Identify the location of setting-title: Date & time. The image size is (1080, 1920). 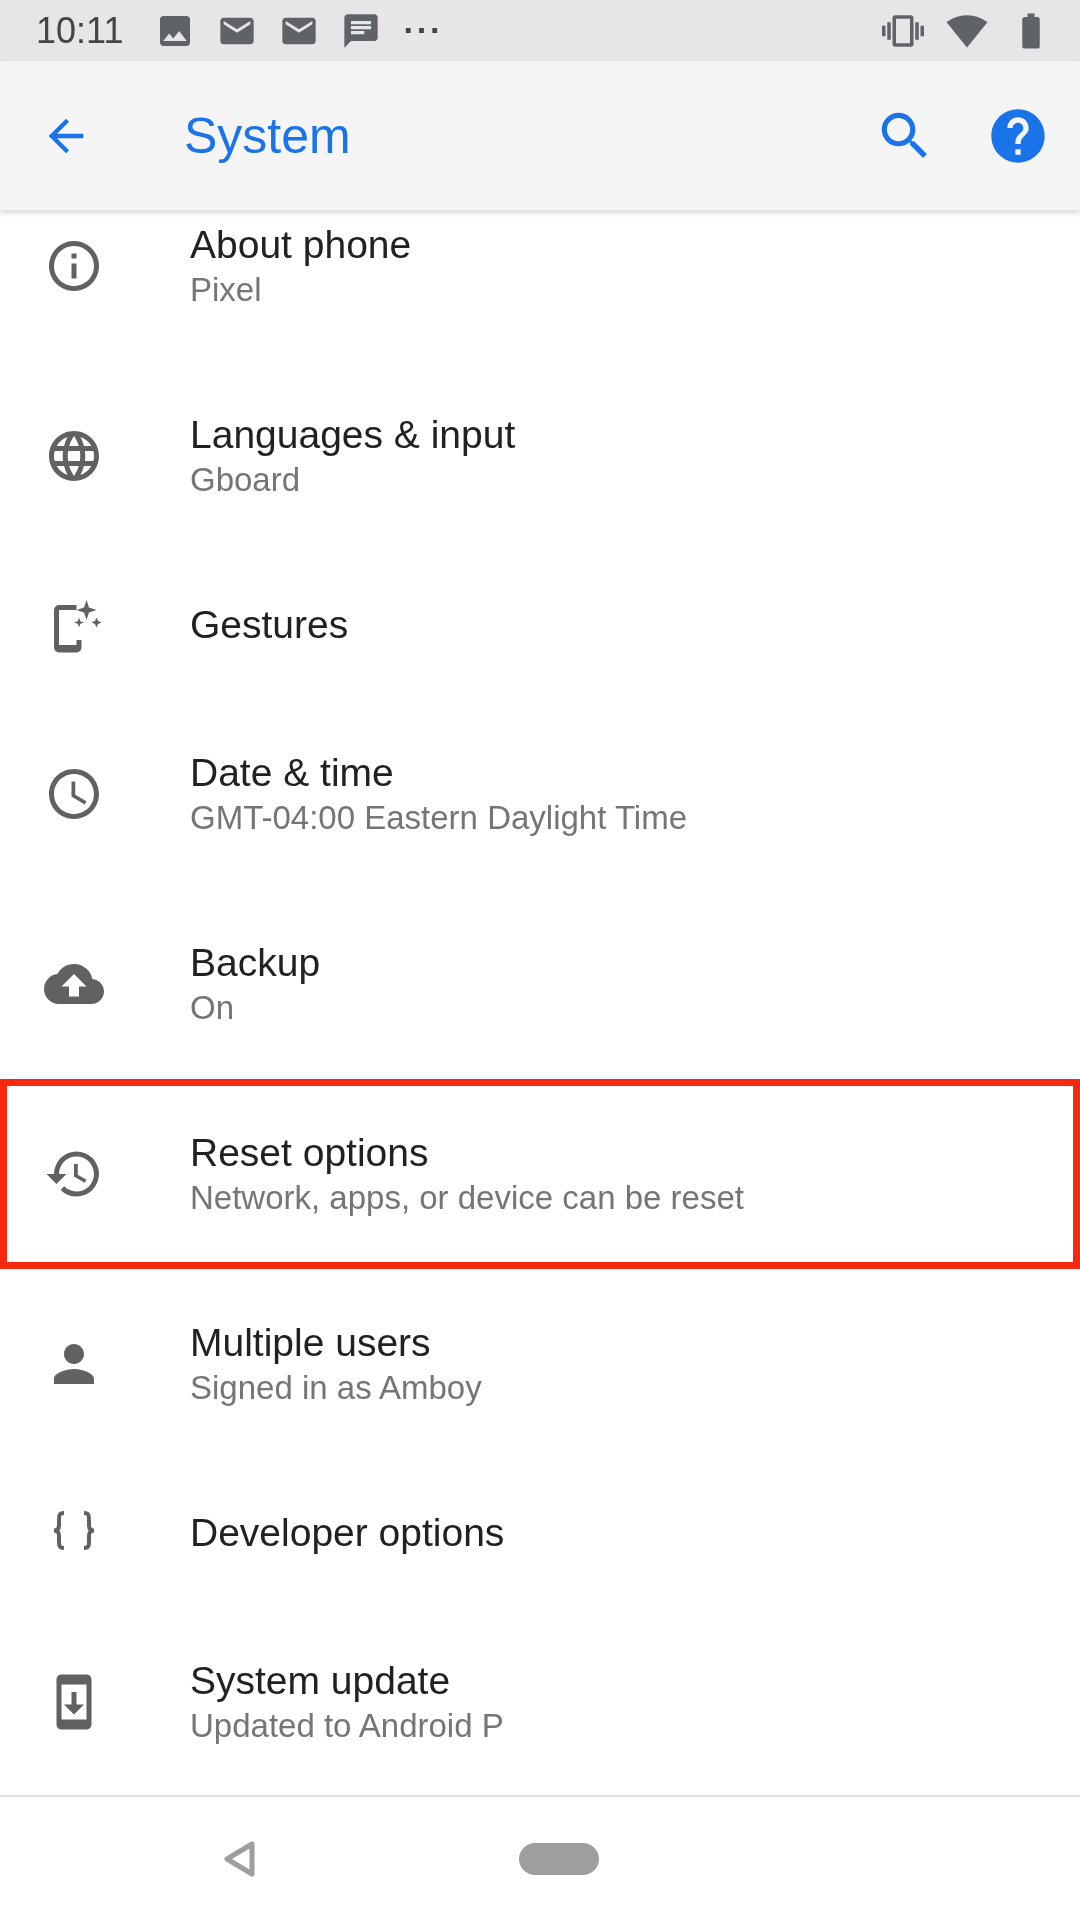
(439, 773).